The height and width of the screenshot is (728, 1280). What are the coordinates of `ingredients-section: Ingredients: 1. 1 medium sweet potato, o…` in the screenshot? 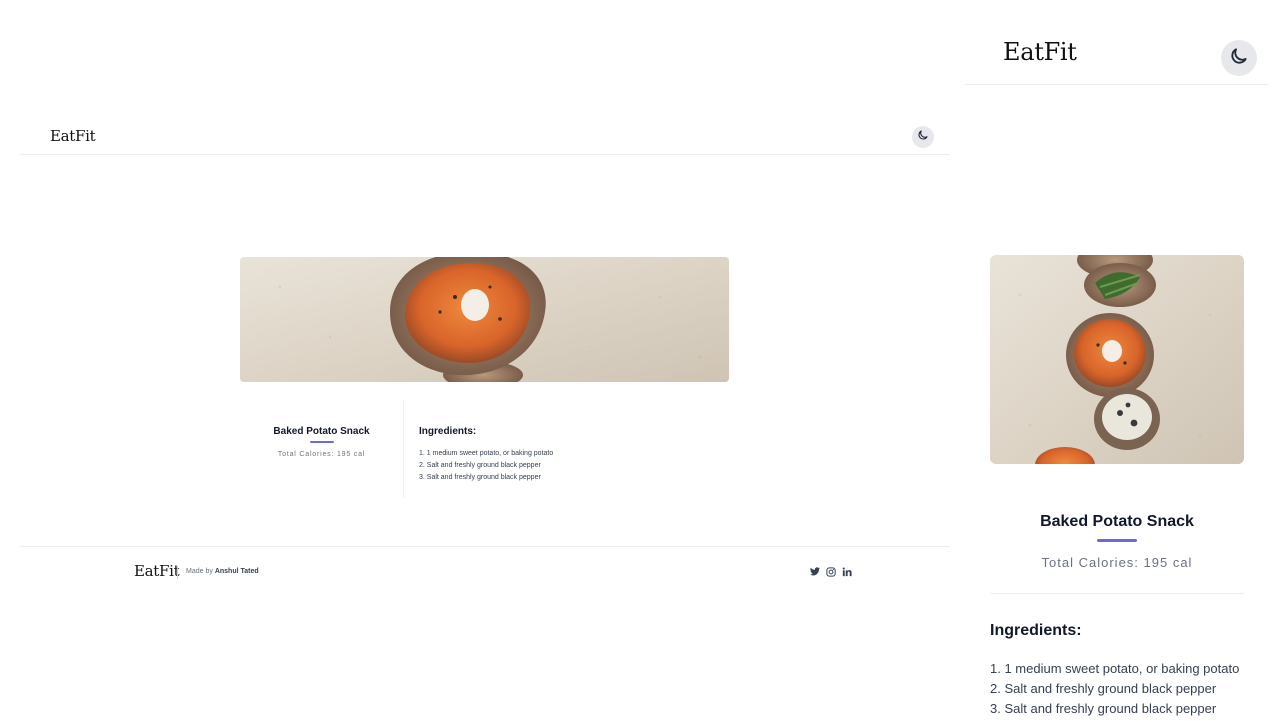 It's located at (486, 455).